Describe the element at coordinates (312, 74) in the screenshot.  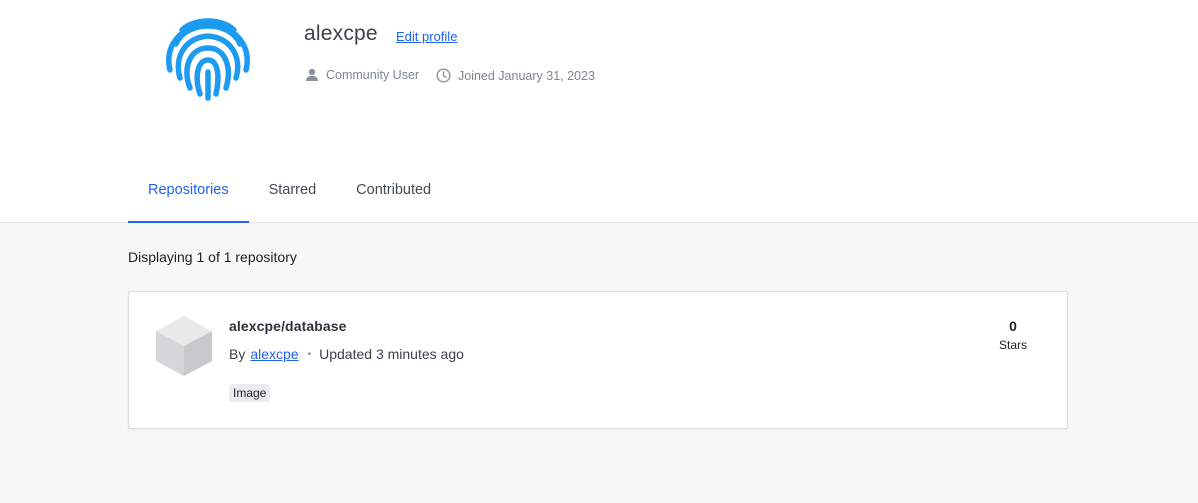
I see `user-icon` at that location.